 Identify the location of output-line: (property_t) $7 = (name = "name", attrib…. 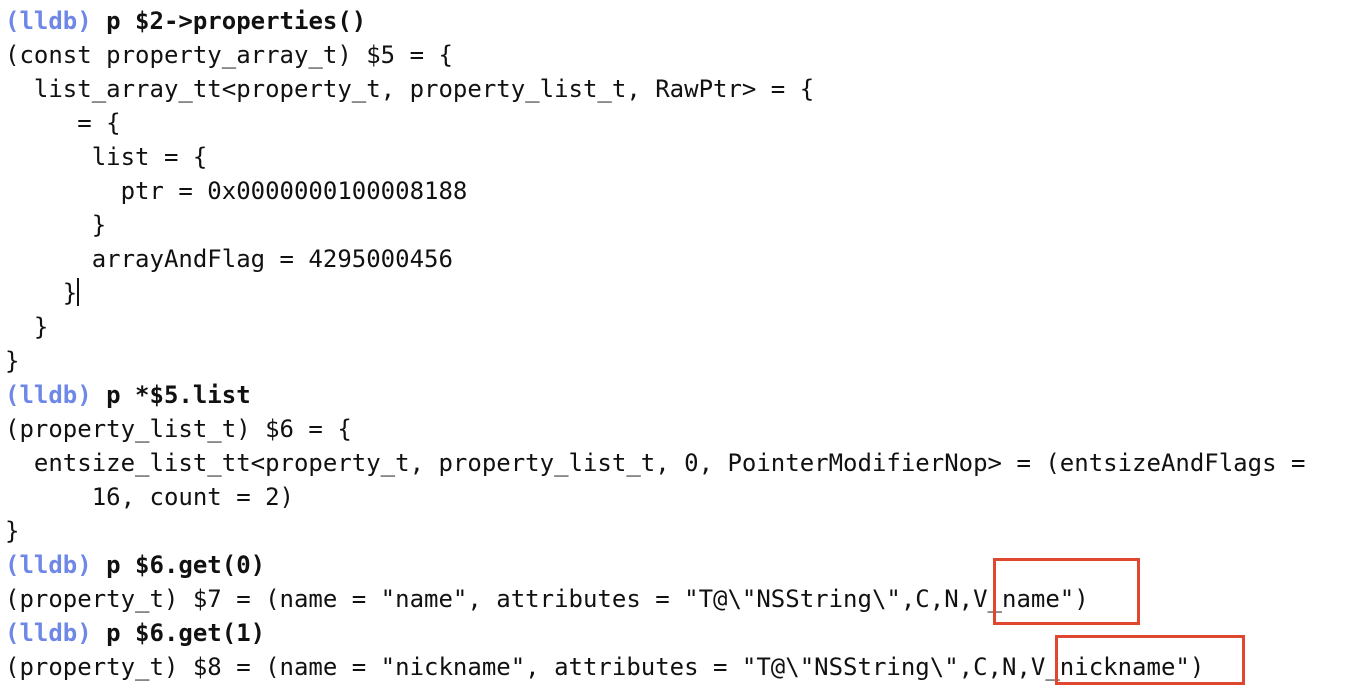
(547, 599).